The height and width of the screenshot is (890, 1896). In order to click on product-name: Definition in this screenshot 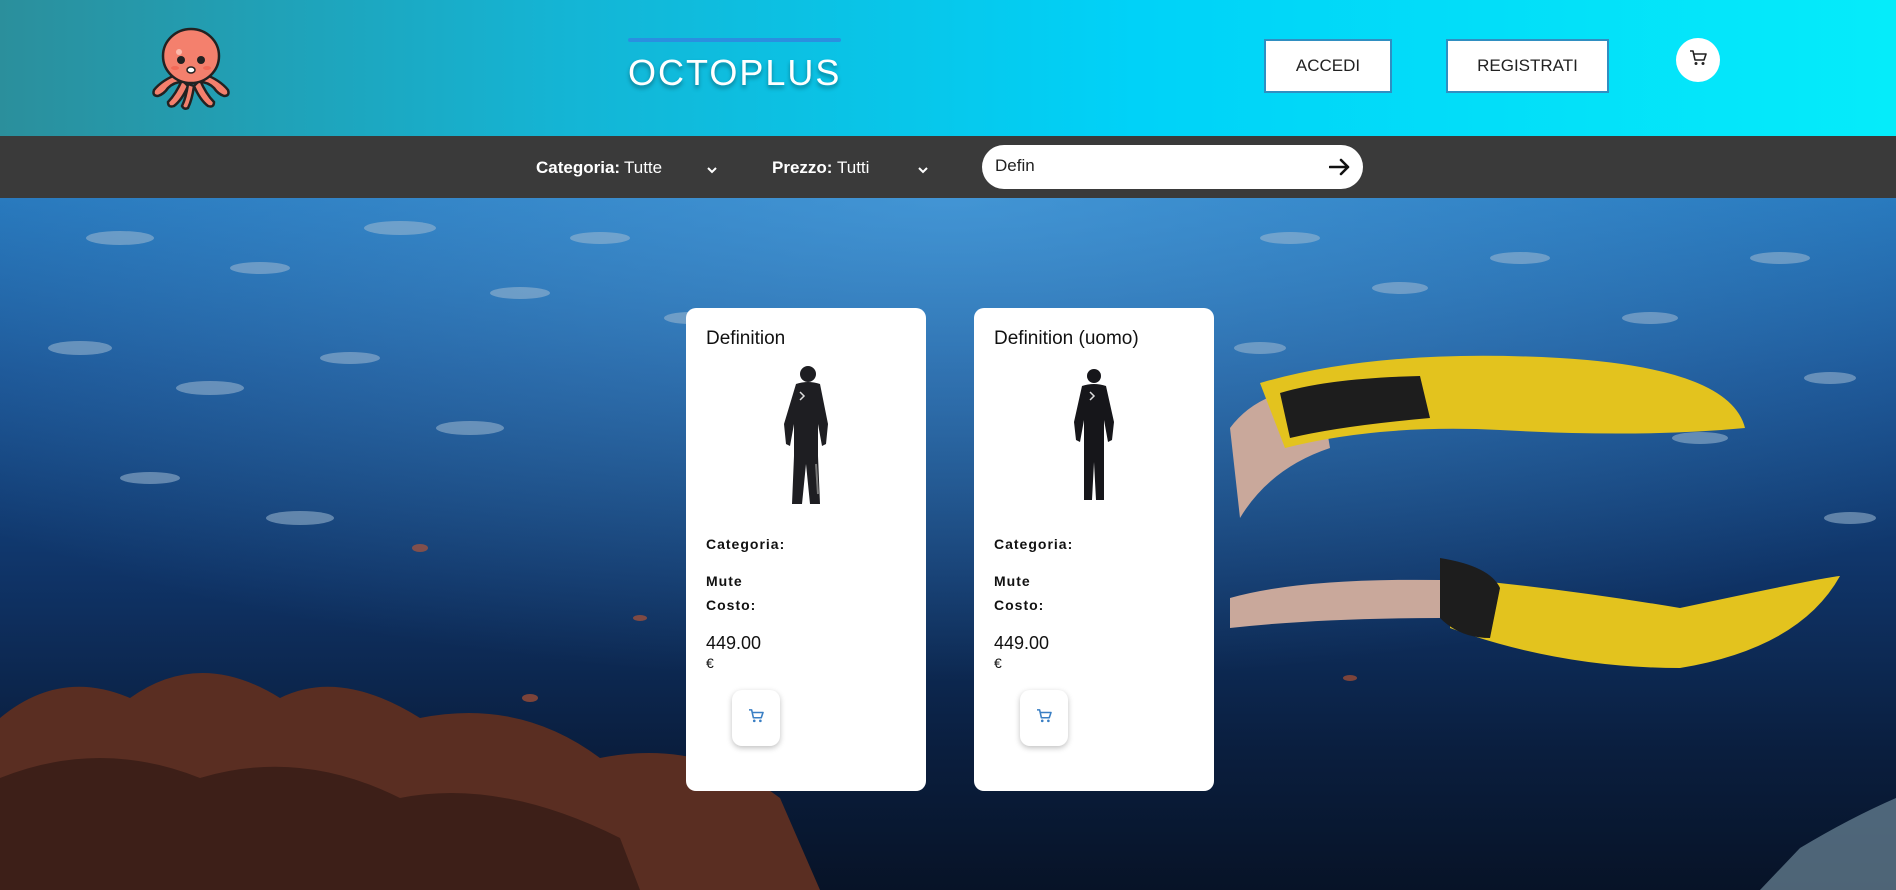, I will do `click(745, 339)`.